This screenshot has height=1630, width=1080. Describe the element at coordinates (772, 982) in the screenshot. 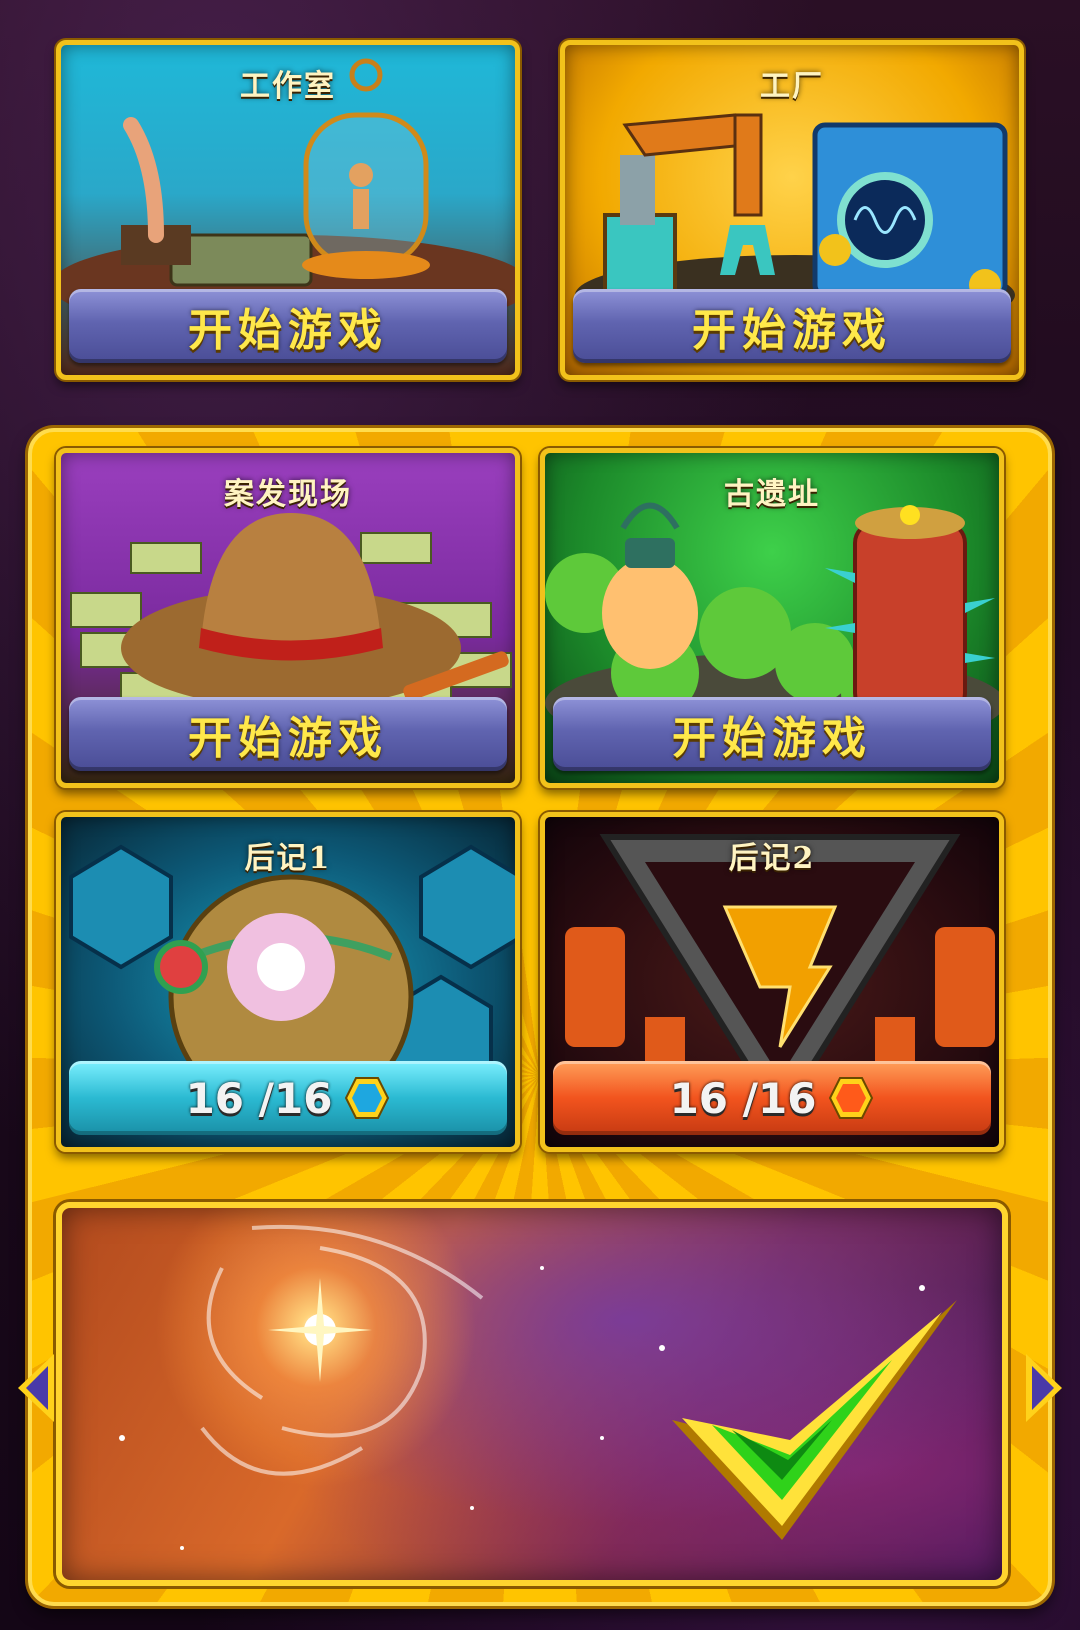

I see `level-card-epilogue-2: 后记2 16 /16` at that location.